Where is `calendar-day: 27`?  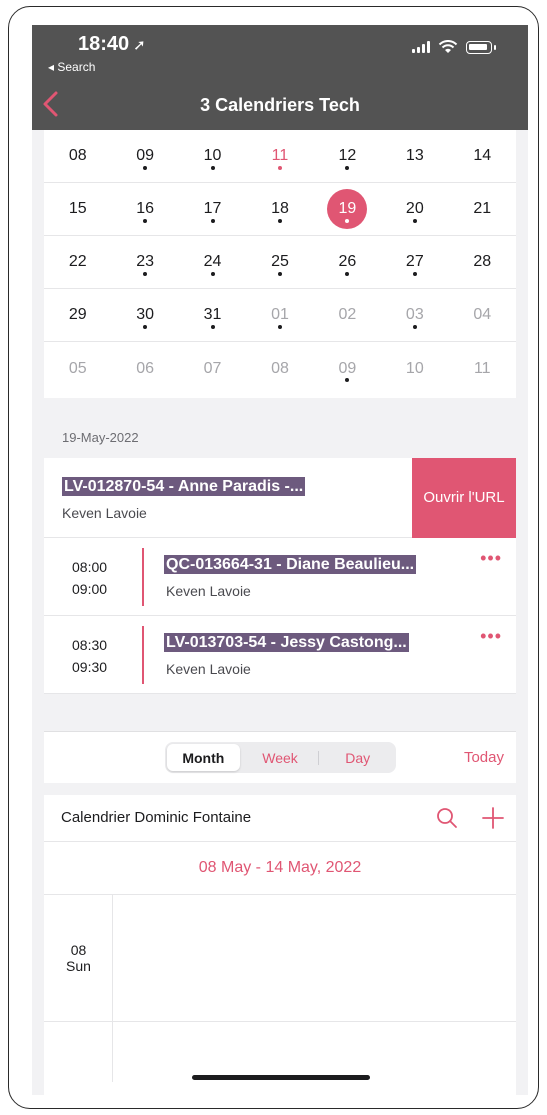 calendar-day: 27 is located at coordinates (414, 262).